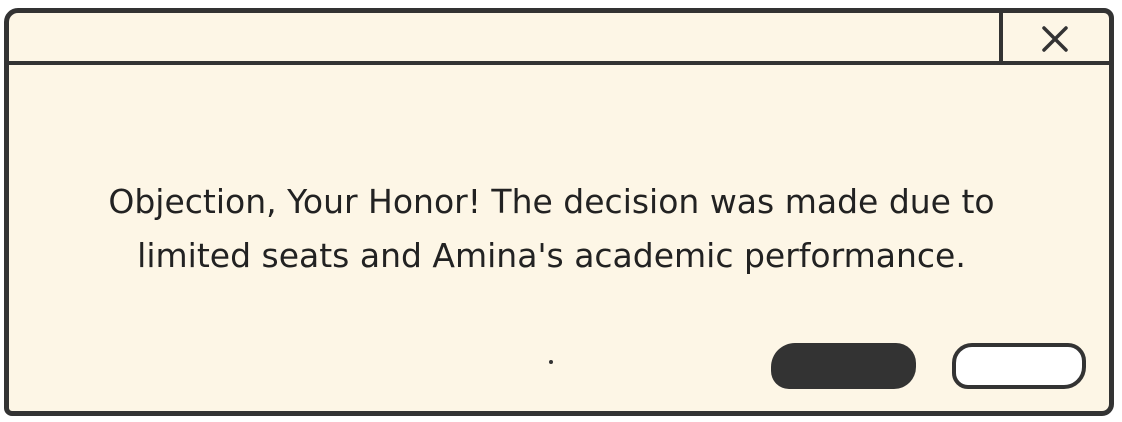 Image resolution: width=1122 pixels, height=422 pixels. Describe the element at coordinates (1019, 366) in the screenshot. I see `secondary-button` at that location.